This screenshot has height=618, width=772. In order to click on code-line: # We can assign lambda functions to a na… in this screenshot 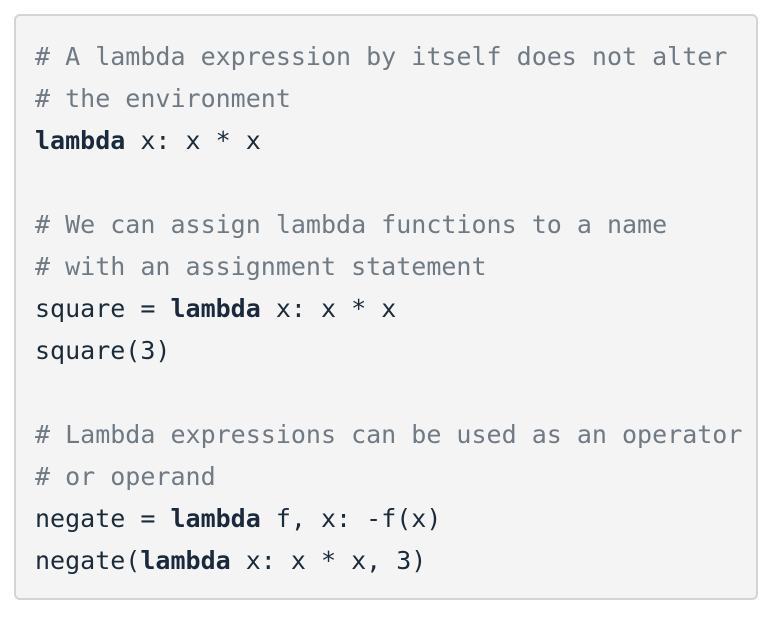, I will do `click(388, 225)`.